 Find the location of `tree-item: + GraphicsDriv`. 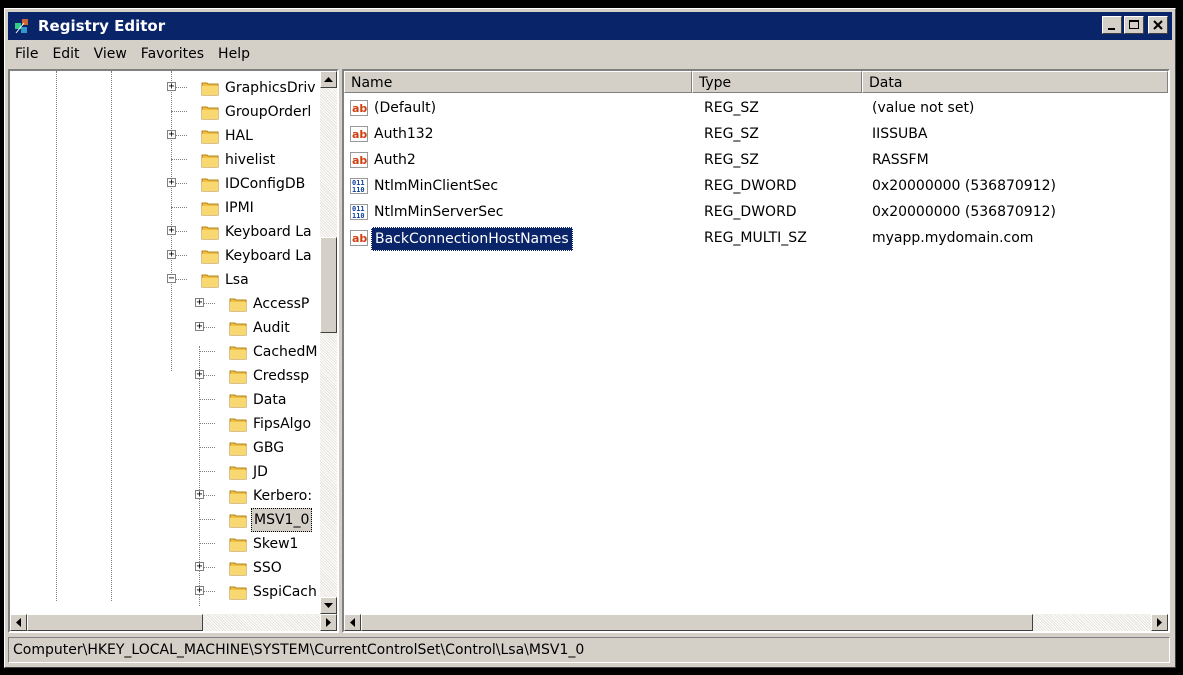

tree-item: + GraphicsDriv is located at coordinates (165, 88).